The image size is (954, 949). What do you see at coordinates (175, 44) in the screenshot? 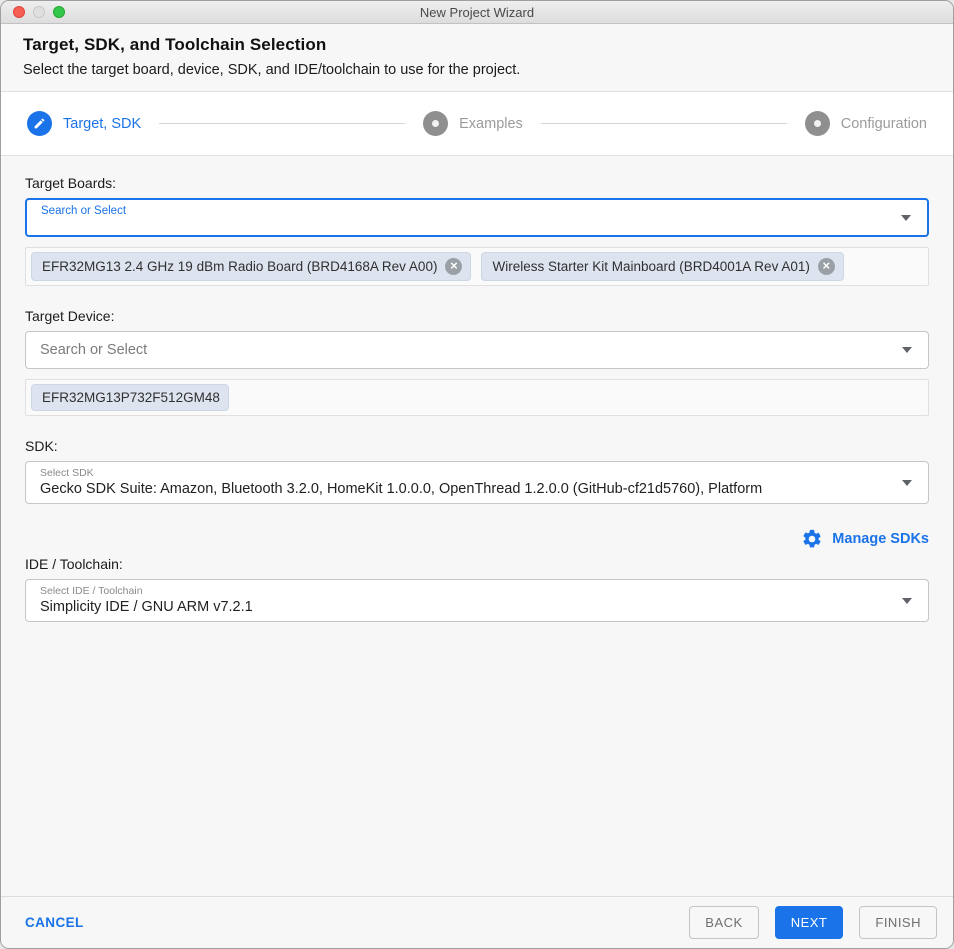
I see `page-title: Target, SDK, and Toolchain Selection` at bounding box center [175, 44].